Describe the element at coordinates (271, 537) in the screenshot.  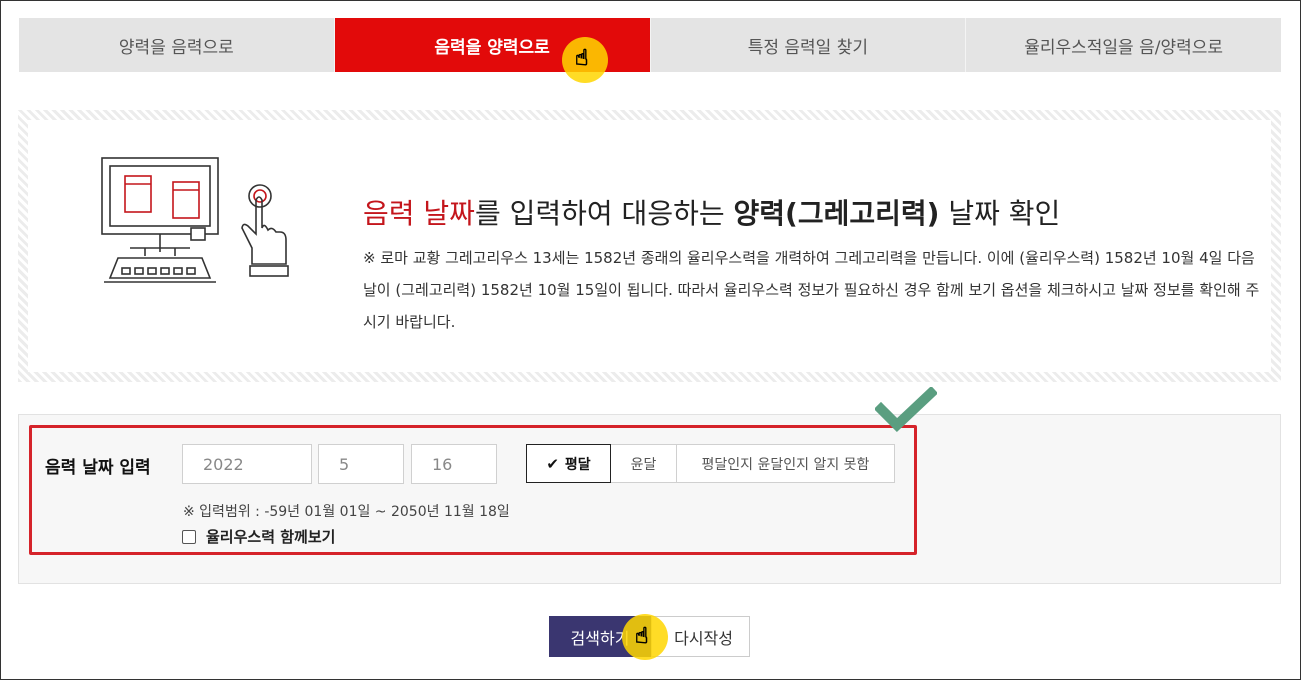
I see `julian-checkbox-label: 율리우스력 함께보기` at that location.